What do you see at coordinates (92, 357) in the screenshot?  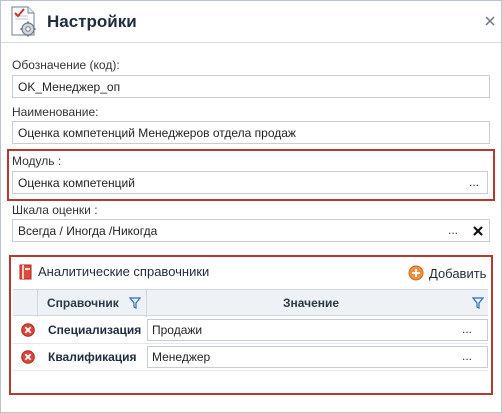 I see `row-name: Квалификация` at bounding box center [92, 357].